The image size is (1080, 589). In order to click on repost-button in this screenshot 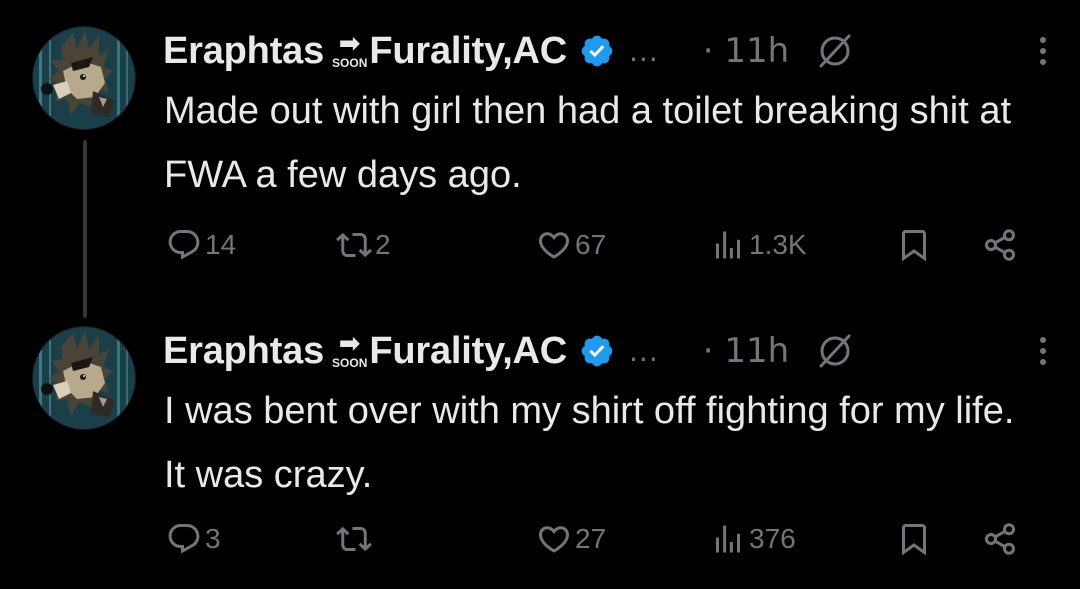, I will do `click(355, 539)`.